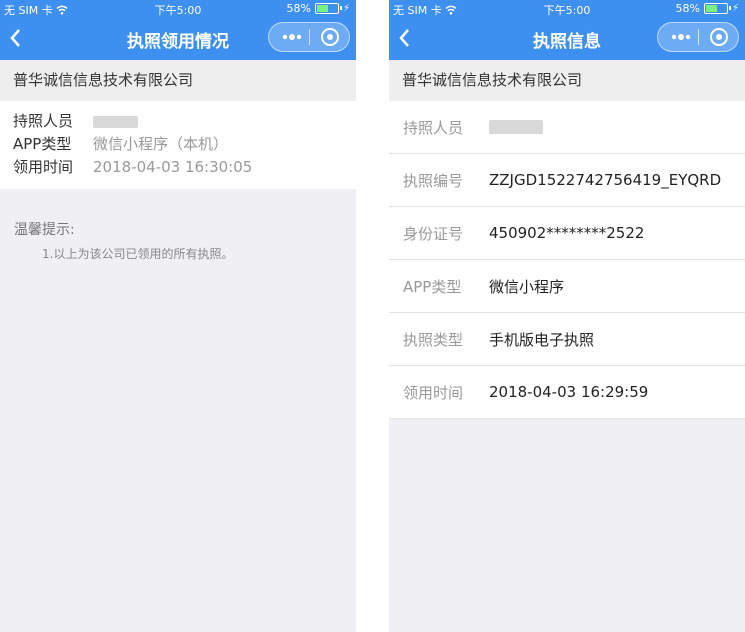  What do you see at coordinates (542, 339) in the screenshot?
I see `license-type-value: 手机版电子执照` at bounding box center [542, 339].